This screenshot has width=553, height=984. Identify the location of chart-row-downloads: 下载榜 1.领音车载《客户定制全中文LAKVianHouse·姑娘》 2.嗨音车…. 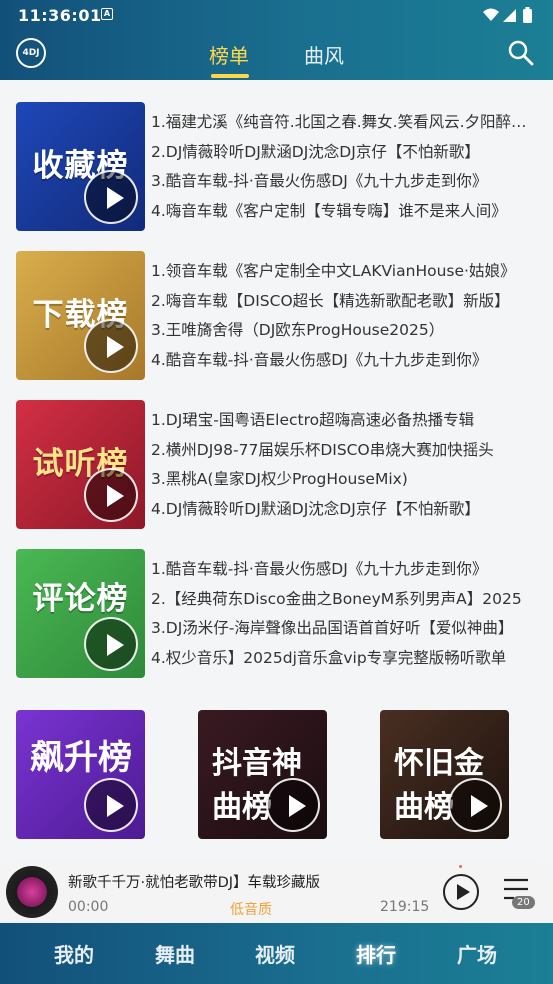
(276, 316).